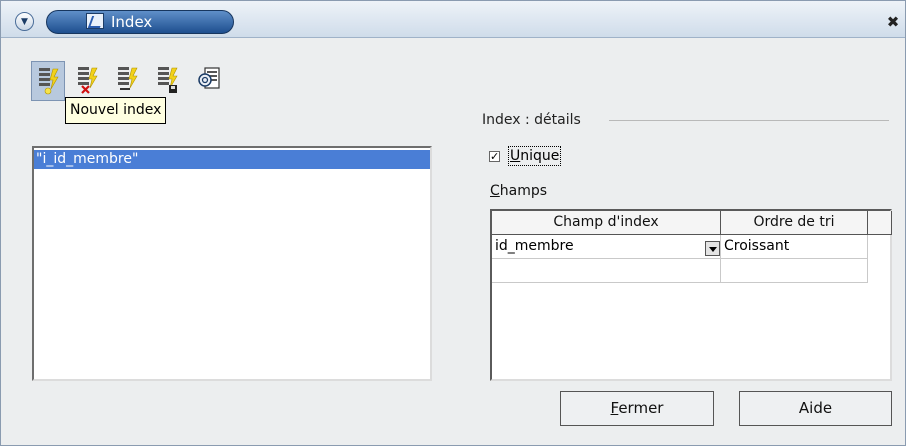 The image size is (906, 446). I want to click on unique-label: Unique, so click(535, 156).